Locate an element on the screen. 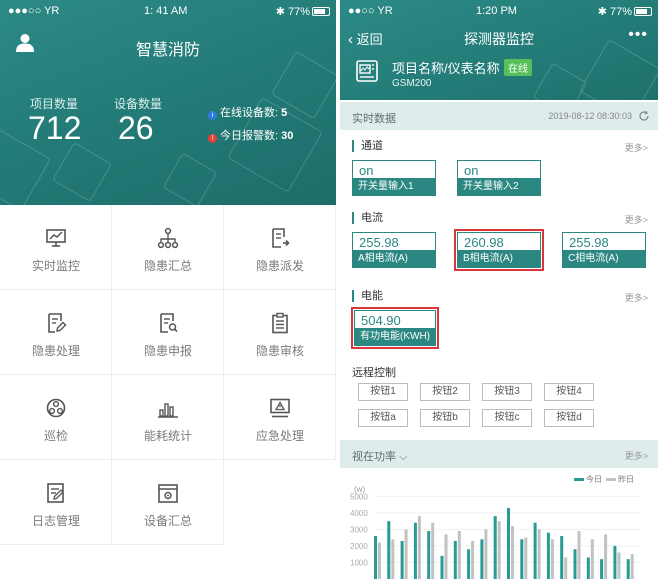 The height and width of the screenshot is (579, 658). remote-button-3: 按钮3 is located at coordinates (507, 392).